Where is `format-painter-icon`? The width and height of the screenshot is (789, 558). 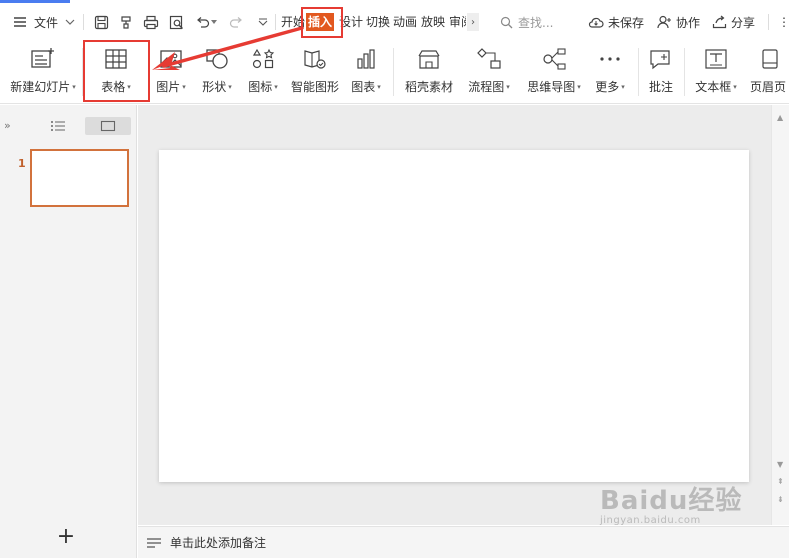 format-painter-icon is located at coordinates (126, 22).